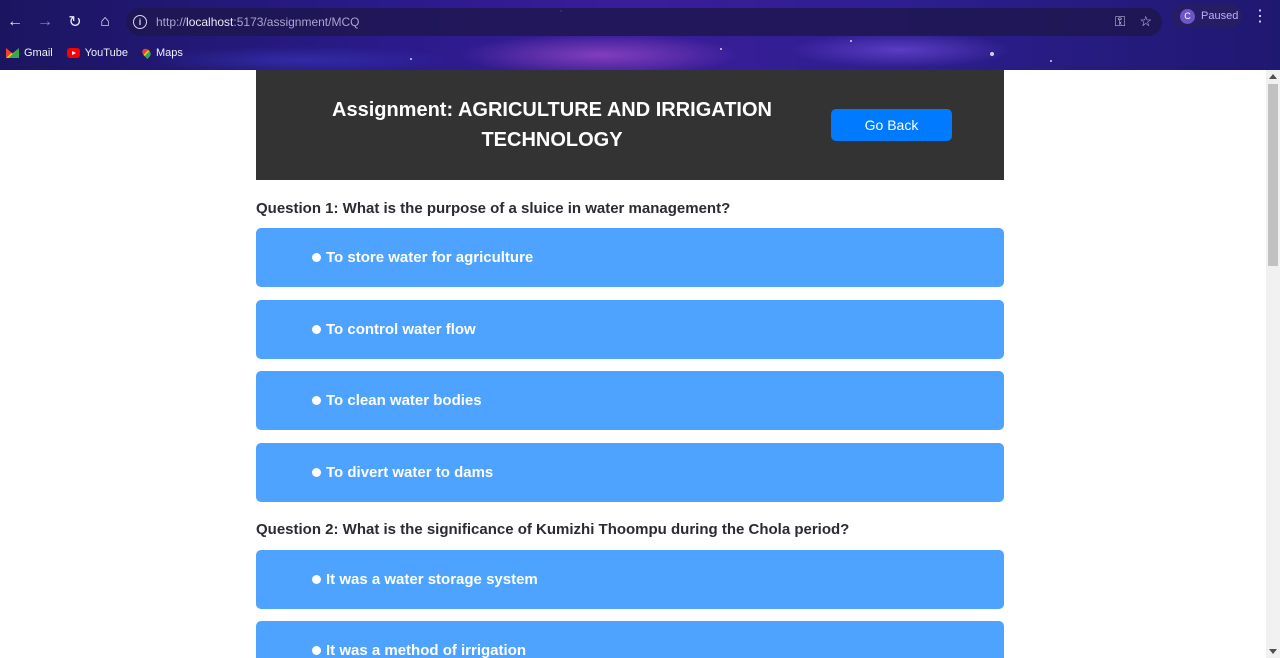  Describe the element at coordinates (97, 53) in the screenshot. I see `bookmark-youtube: YouTube` at that location.